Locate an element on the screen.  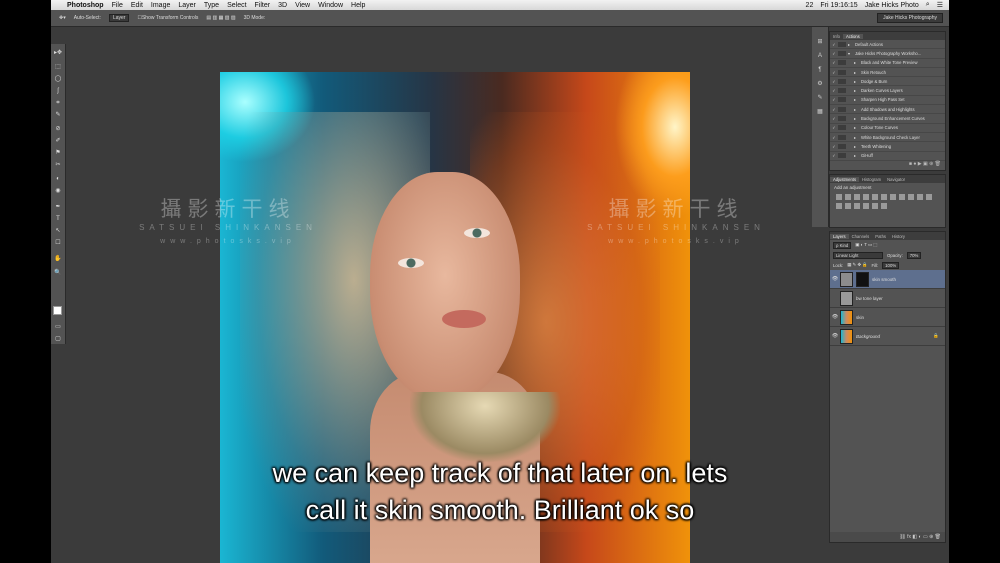
tab-navigator: Navigator is located at coordinates (896, 179).